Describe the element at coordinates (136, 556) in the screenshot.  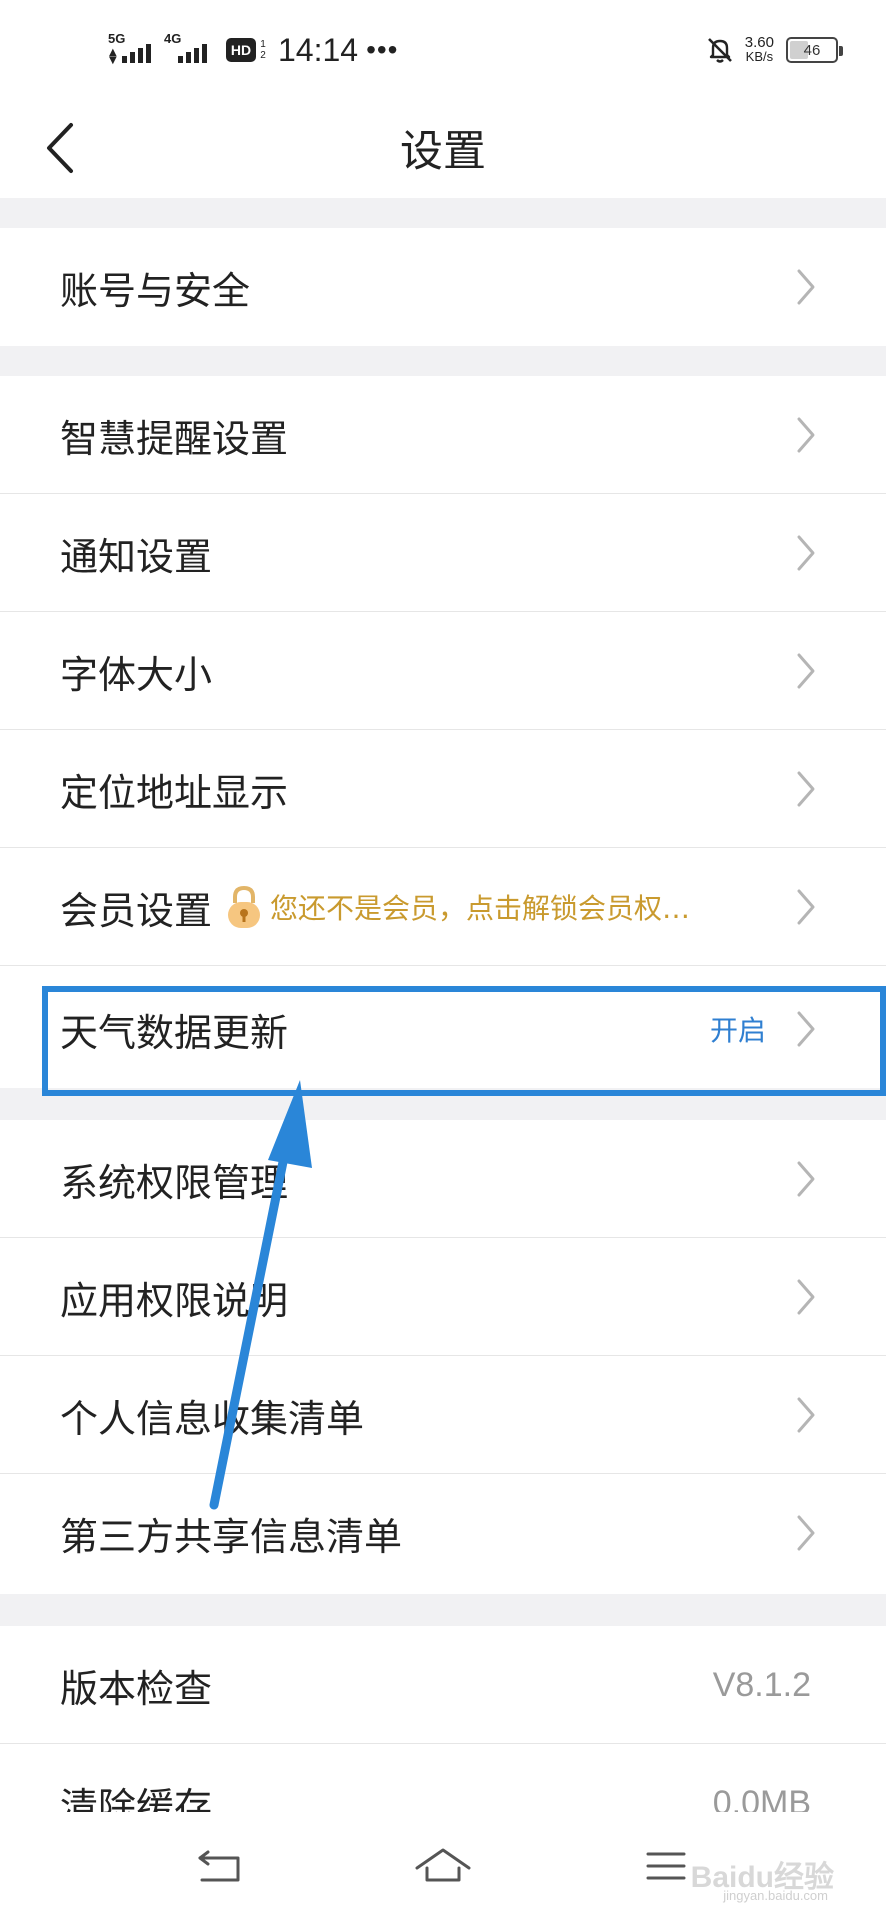
I see `row-label: 通知设置` at that location.